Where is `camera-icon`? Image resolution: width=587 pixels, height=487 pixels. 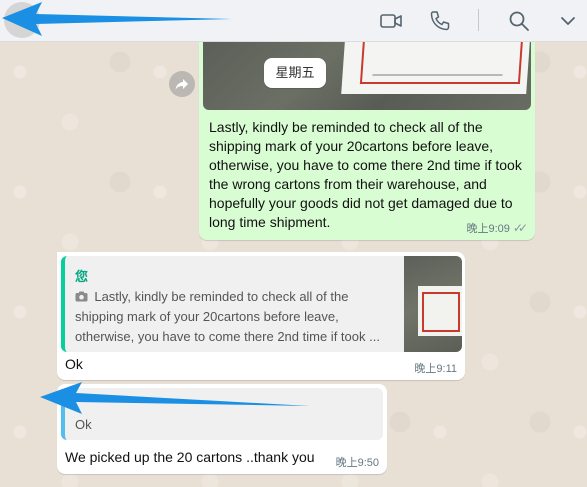
camera-icon is located at coordinates (83, 297).